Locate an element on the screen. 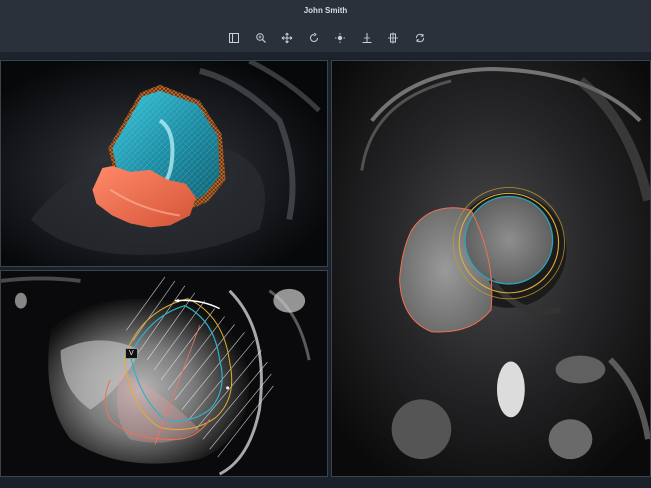 The width and height of the screenshot is (651, 488). zoom-button is located at coordinates (261, 38).